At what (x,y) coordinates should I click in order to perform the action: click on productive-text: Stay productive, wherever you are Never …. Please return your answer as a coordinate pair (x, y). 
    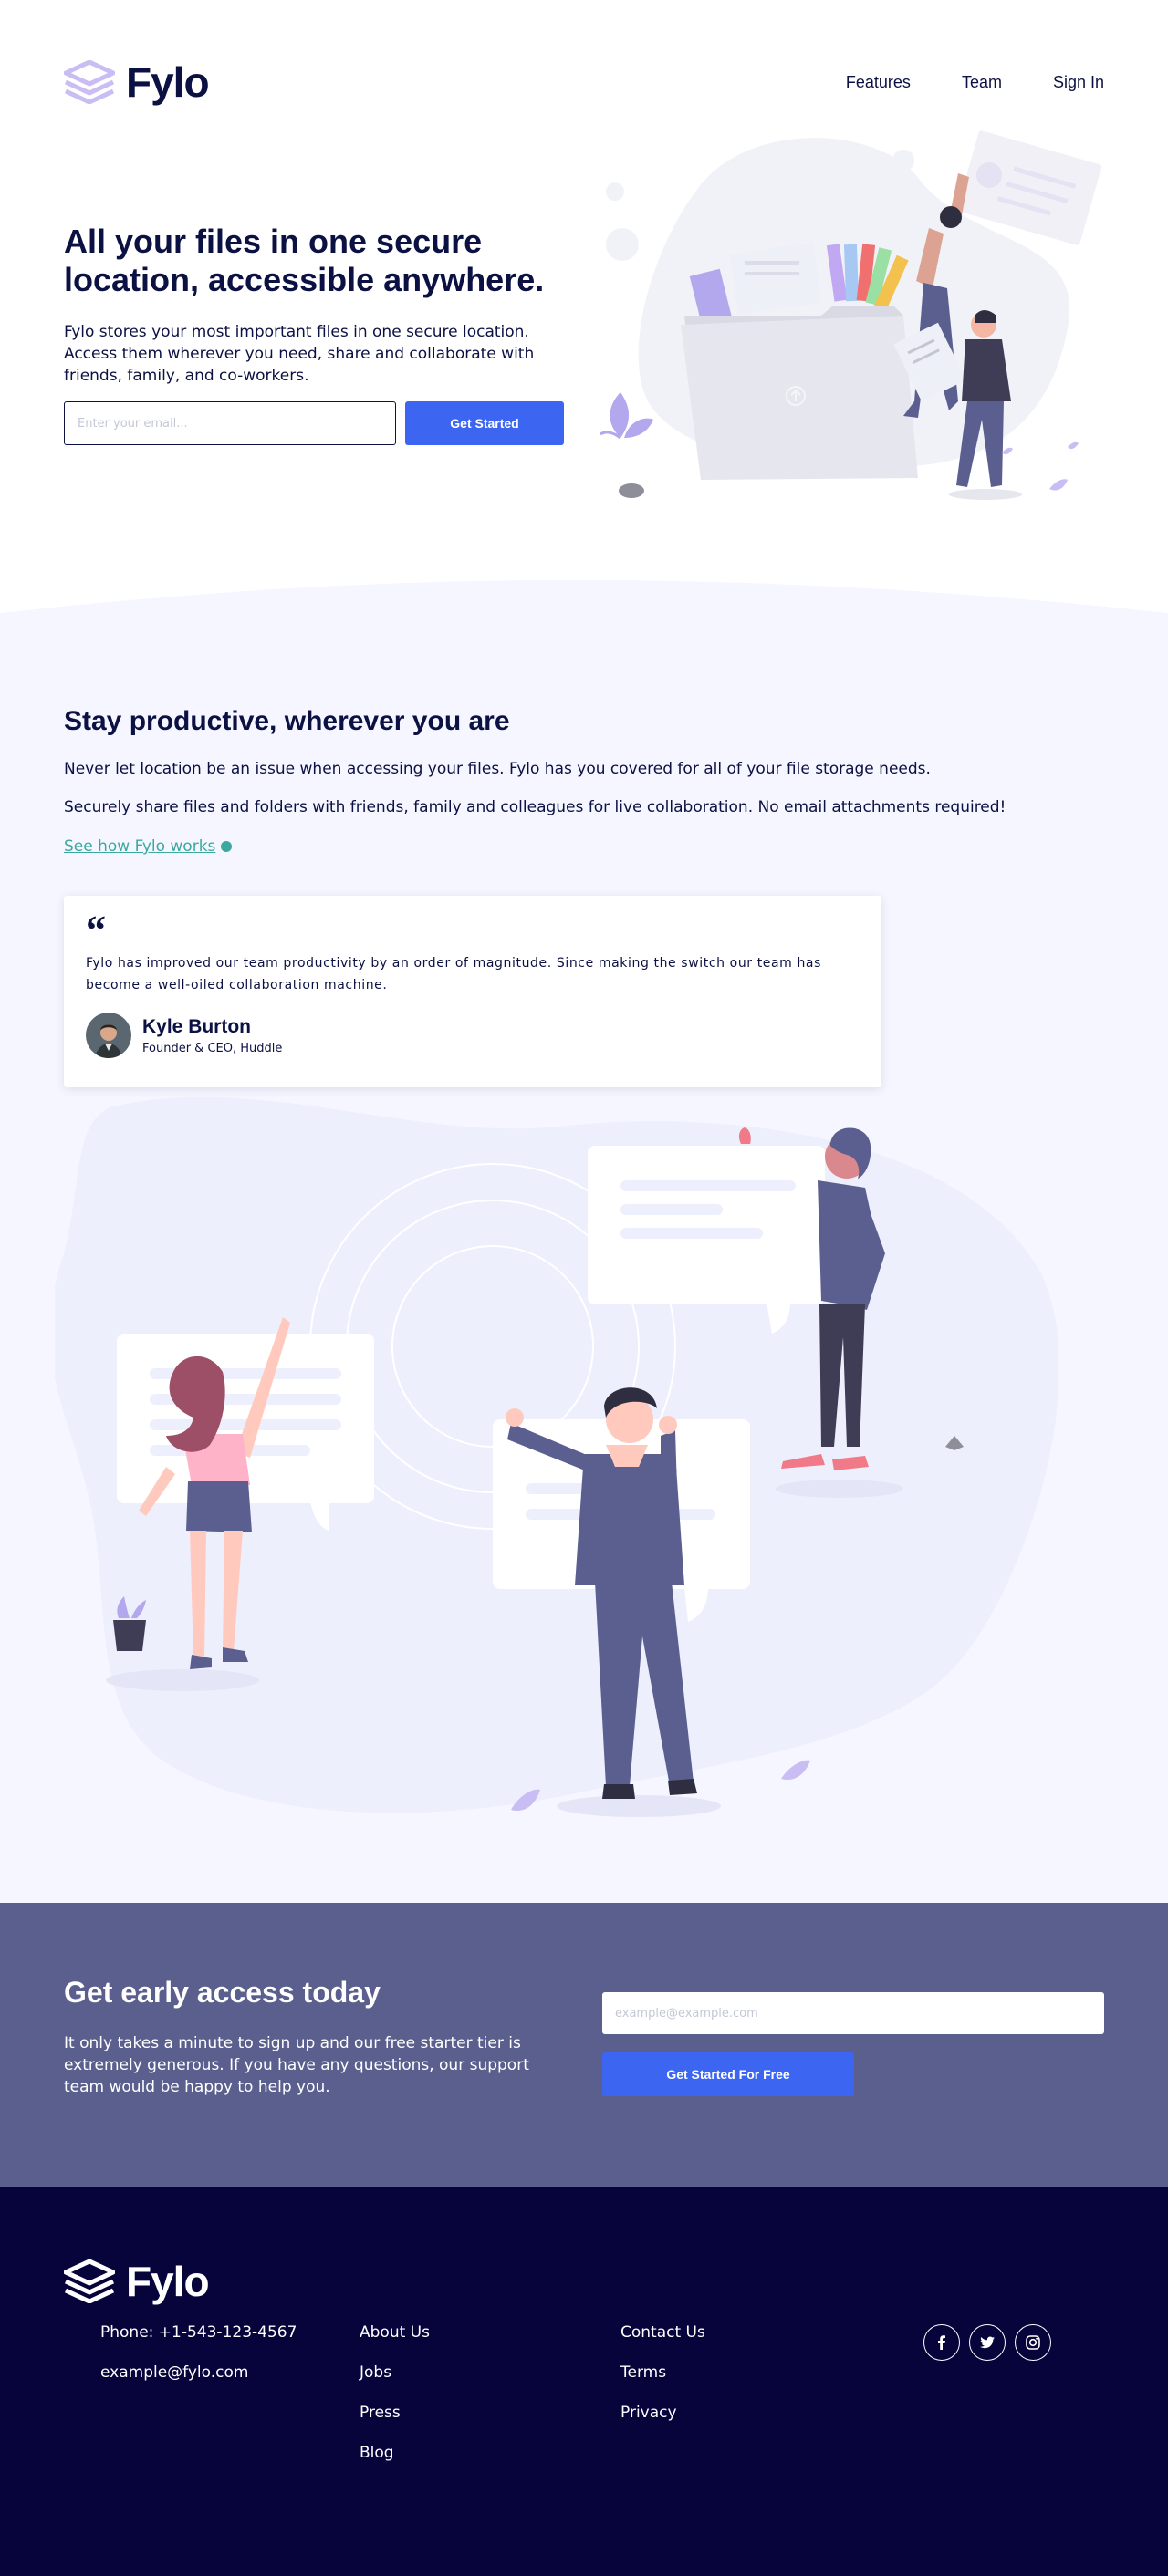
    Looking at the image, I should click on (584, 781).